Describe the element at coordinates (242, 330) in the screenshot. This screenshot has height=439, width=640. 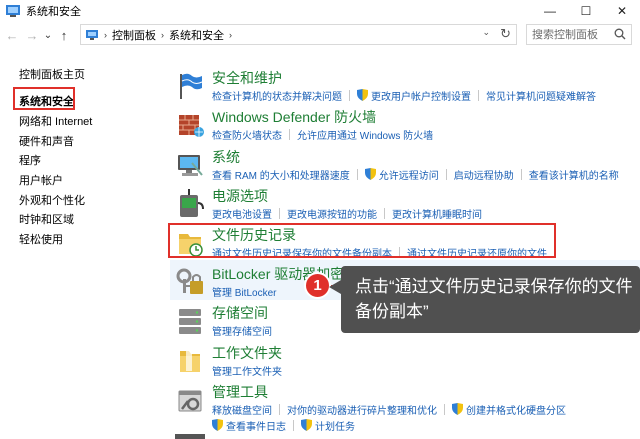
I see `link-manage-storage: 管理存储空间` at that location.